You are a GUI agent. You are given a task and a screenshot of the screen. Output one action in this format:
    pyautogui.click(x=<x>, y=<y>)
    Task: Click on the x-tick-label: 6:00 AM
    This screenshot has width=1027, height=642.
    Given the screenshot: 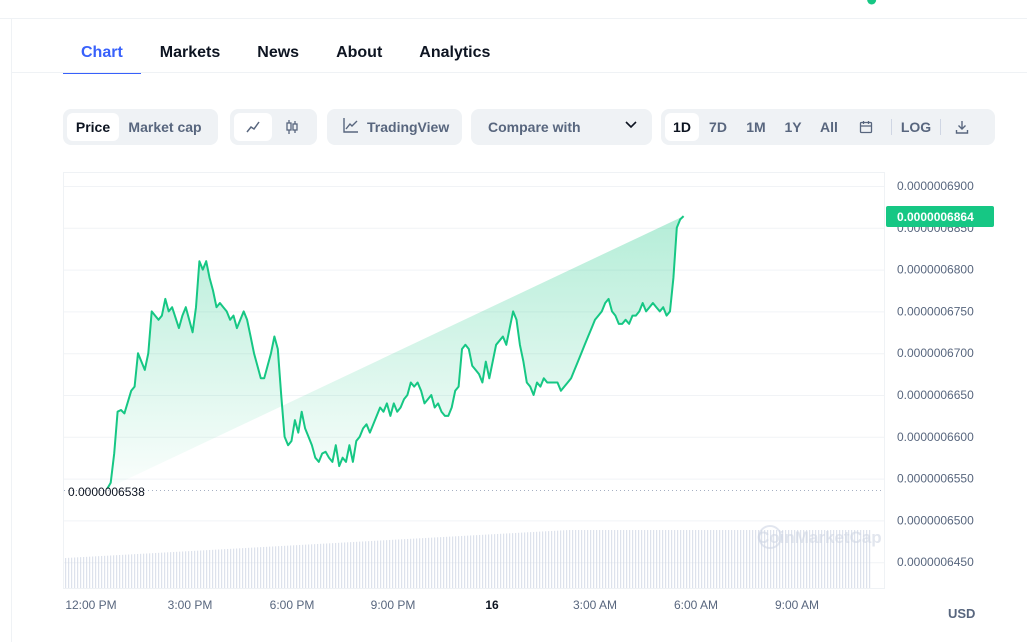 What is the action you would take?
    pyautogui.click(x=696, y=605)
    